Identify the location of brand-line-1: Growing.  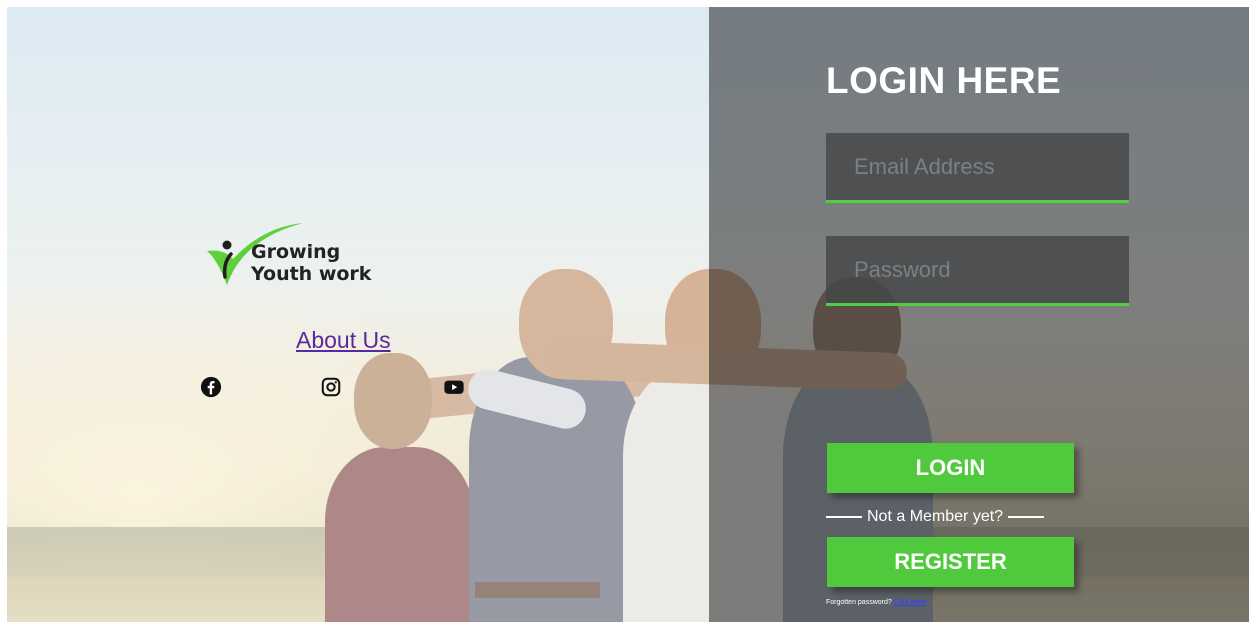
(296, 252).